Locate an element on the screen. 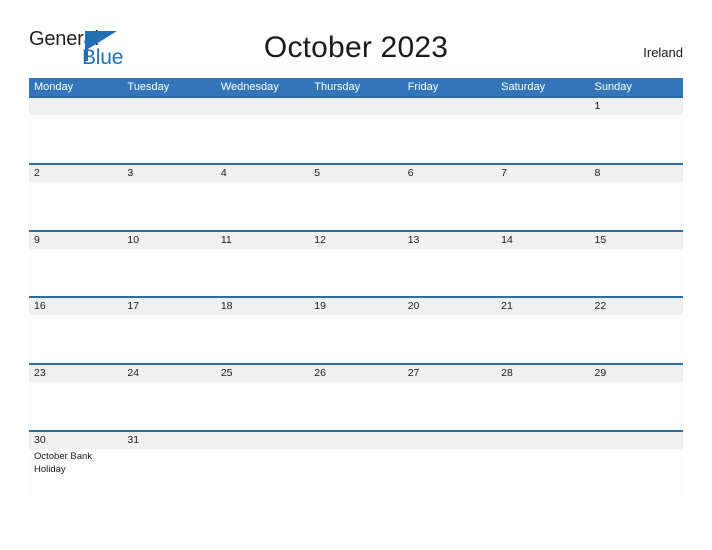 This screenshot has height=550, width=712. day-number: 24 is located at coordinates (133, 373).